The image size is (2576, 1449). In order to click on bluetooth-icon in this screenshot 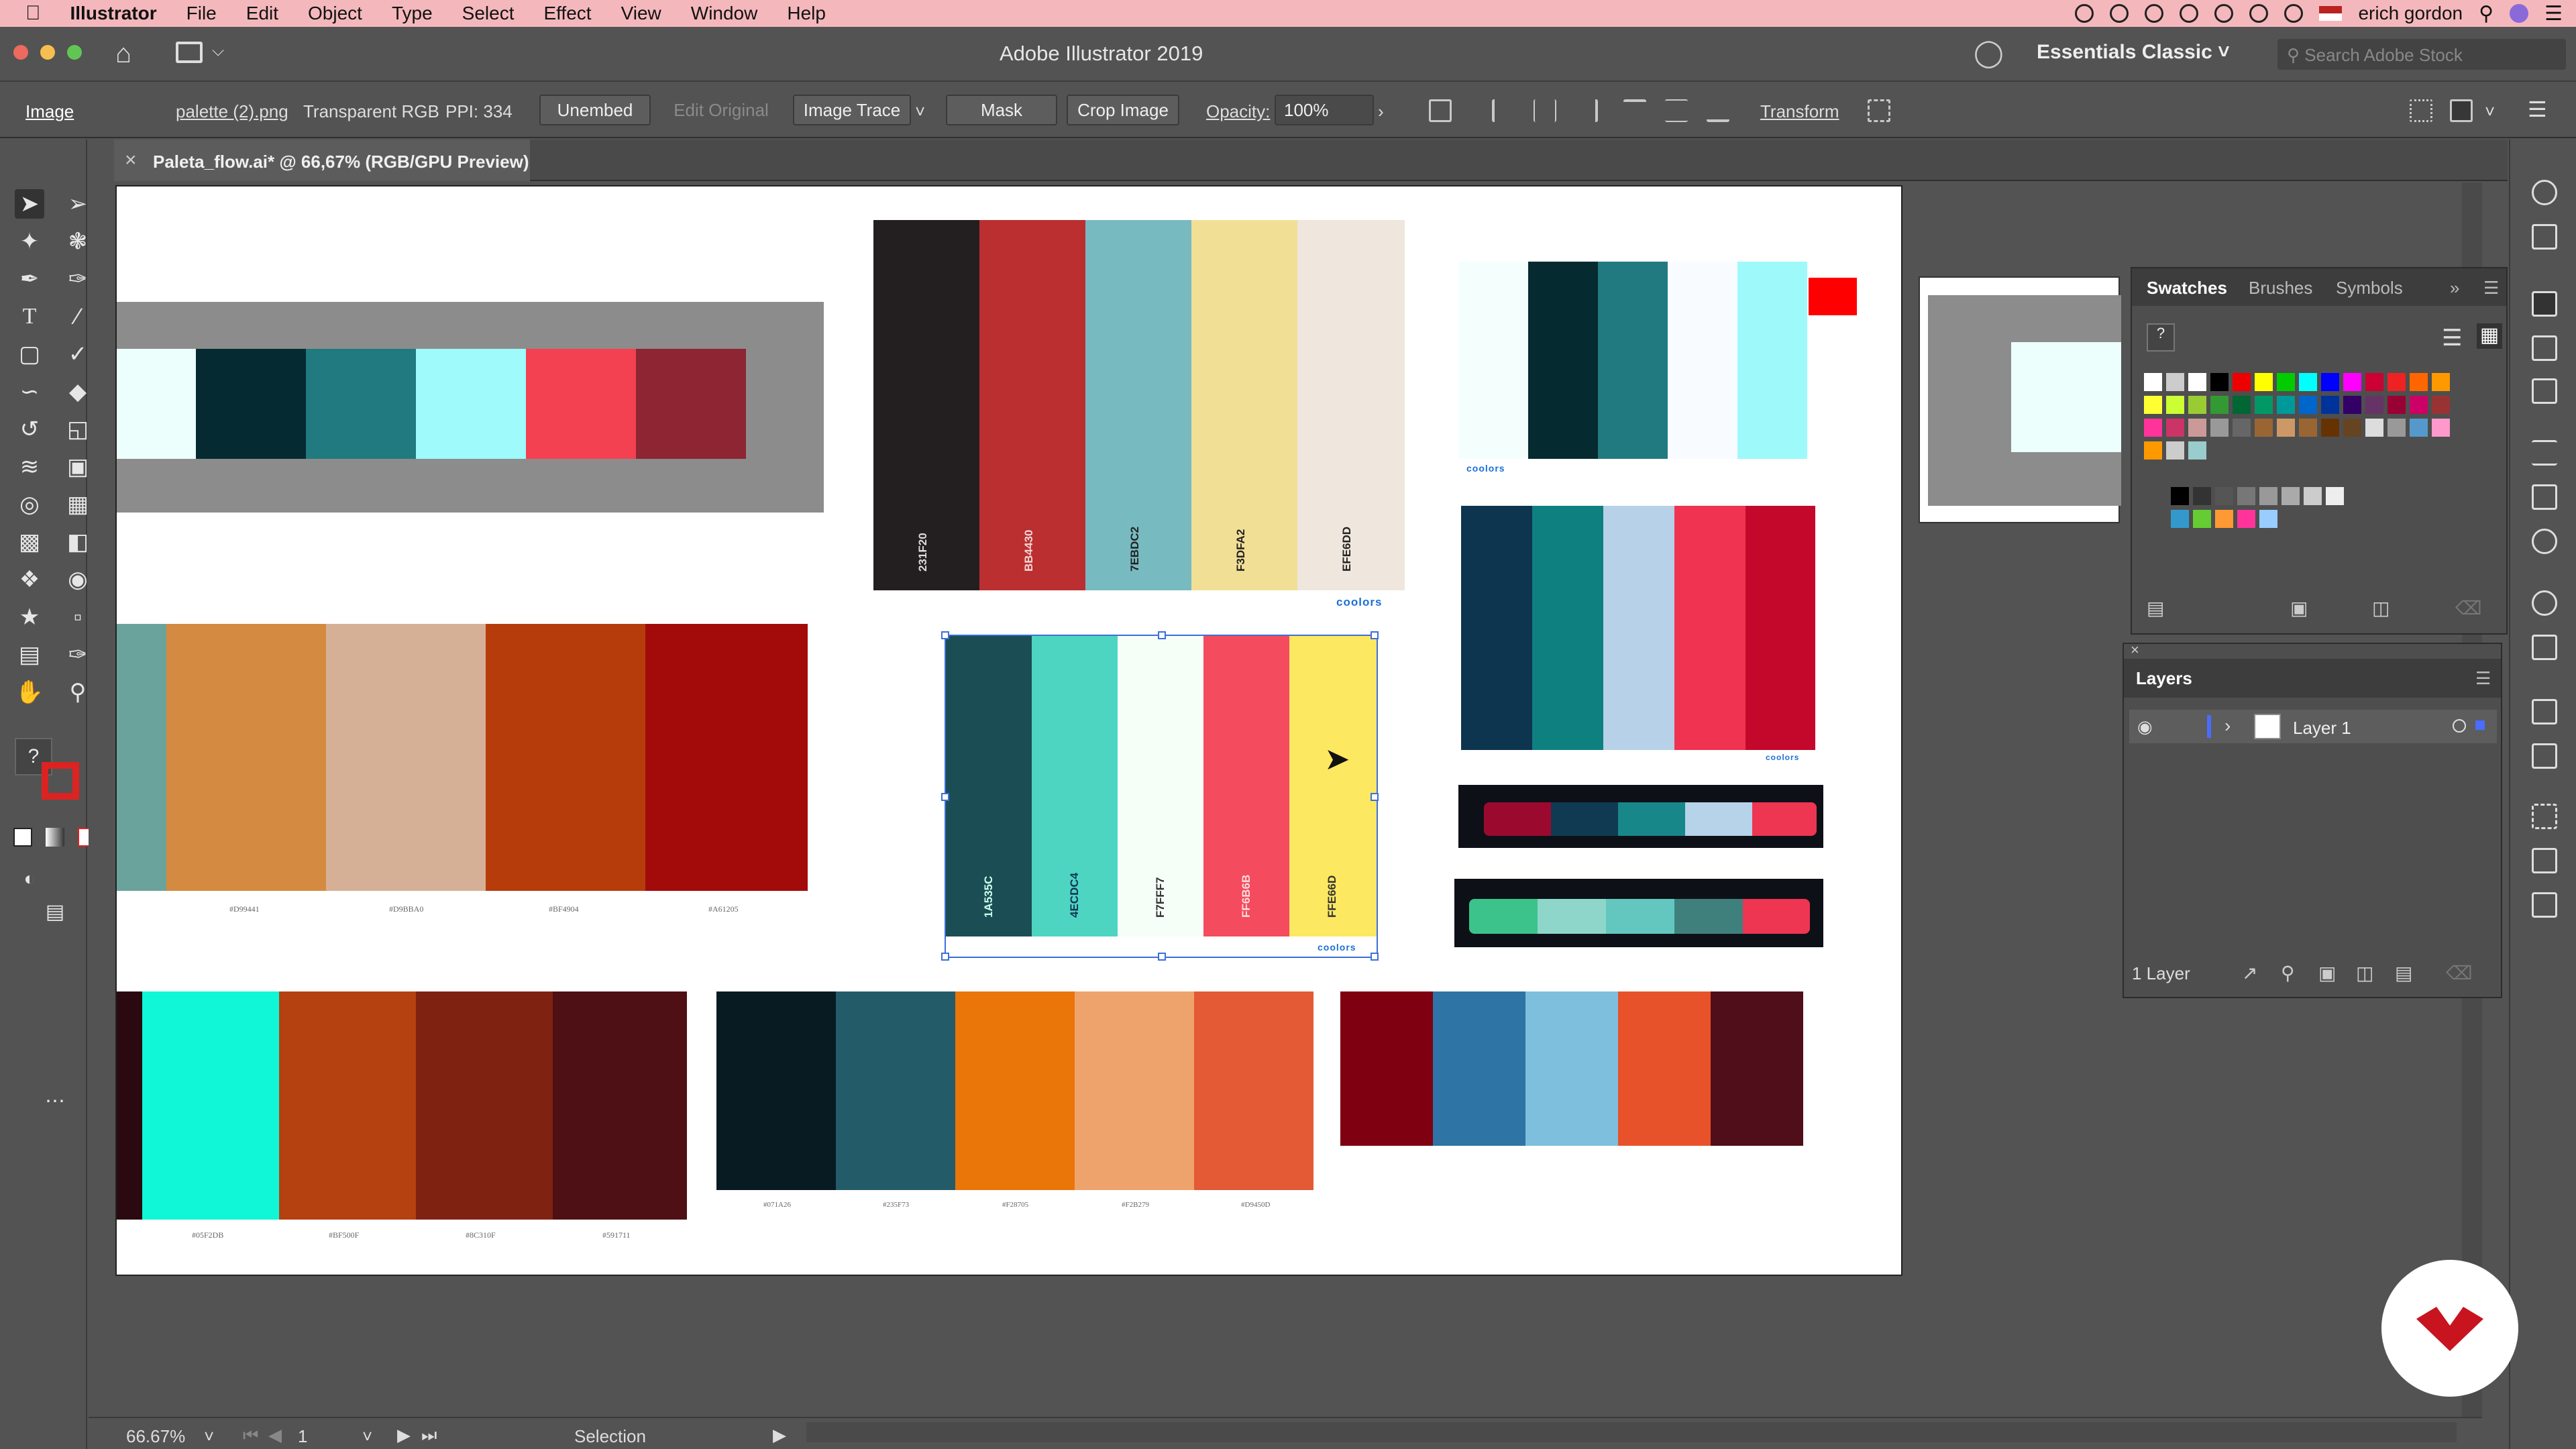, I will do `click(2224, 13)`.